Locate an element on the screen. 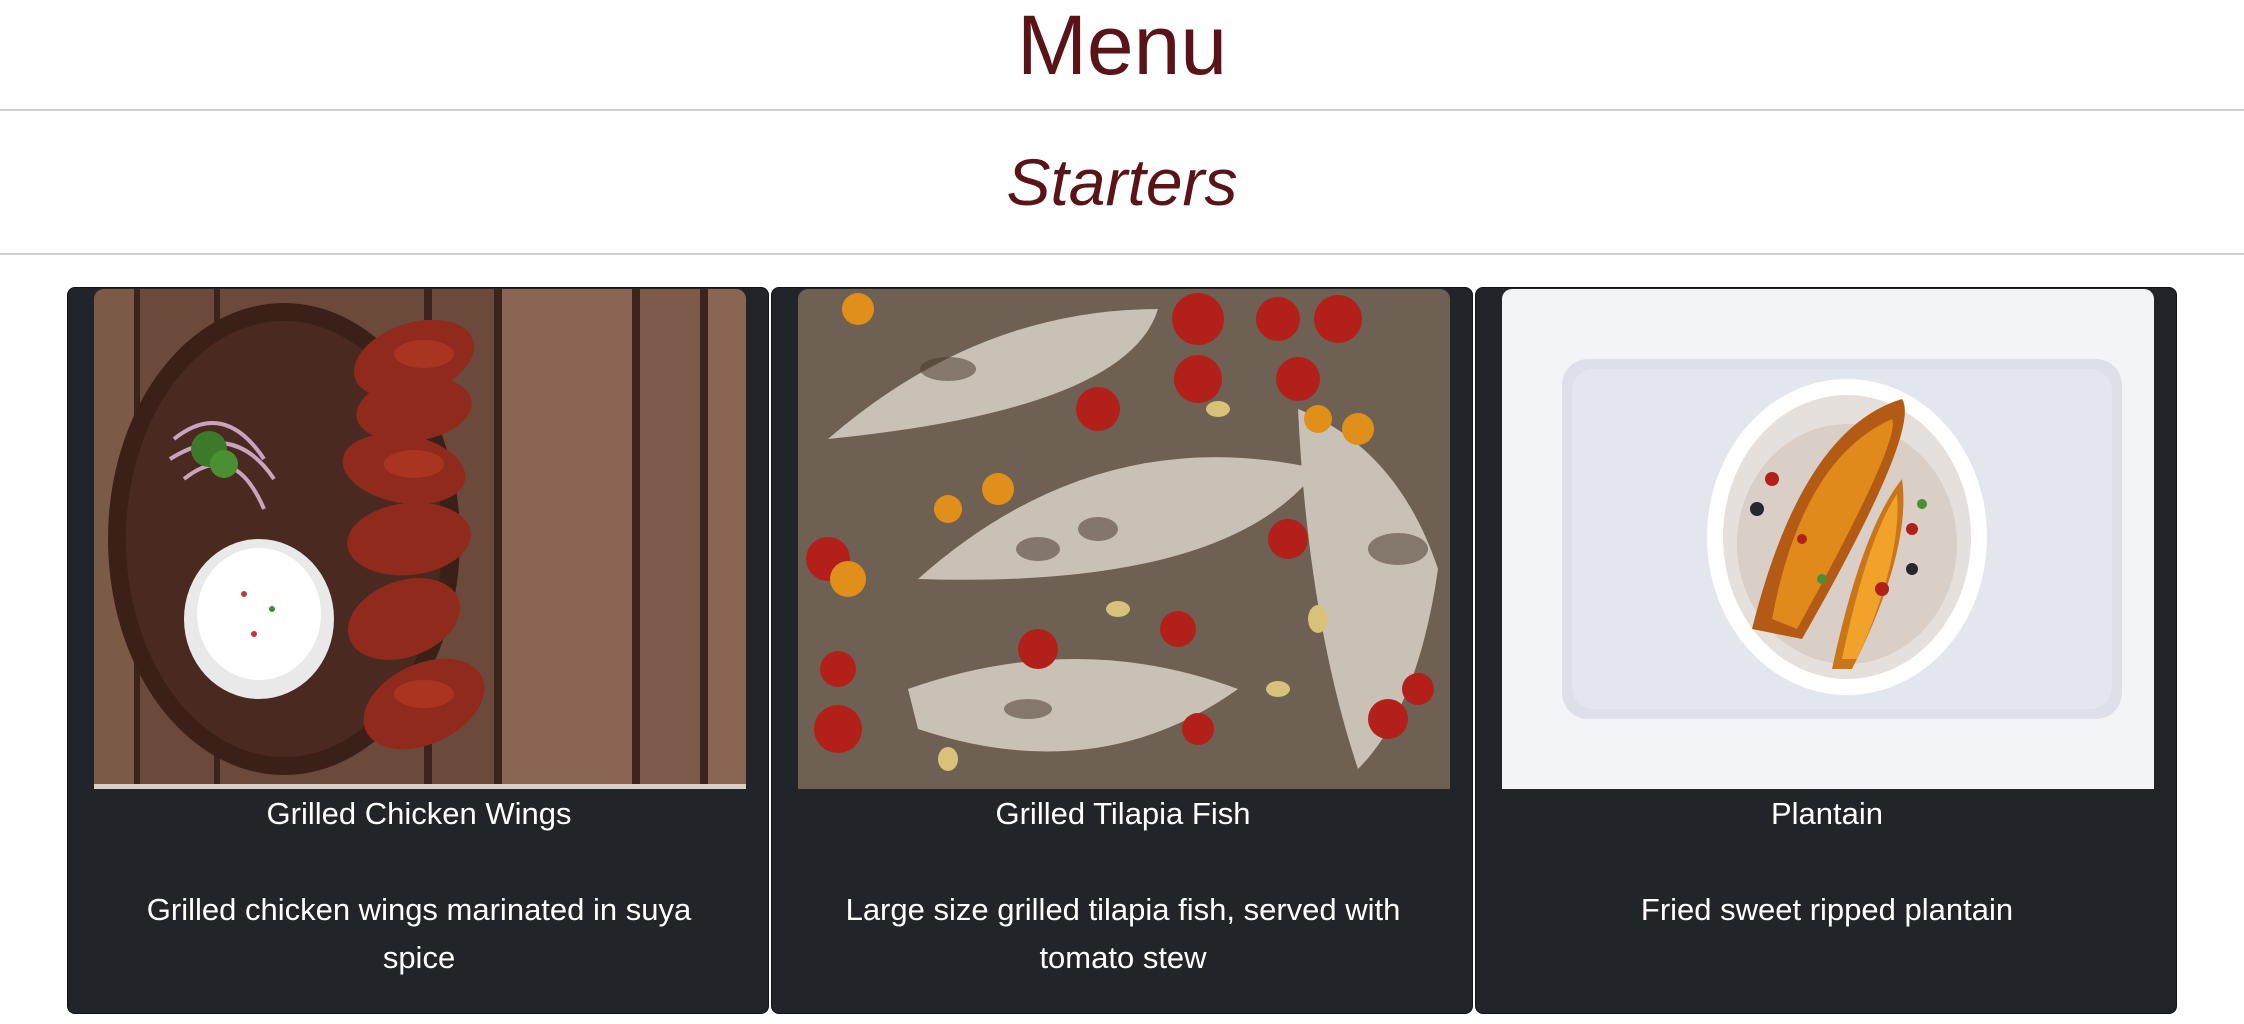  item-description: Fried sweet ripped plantain is located at coordinates (1827, 909).